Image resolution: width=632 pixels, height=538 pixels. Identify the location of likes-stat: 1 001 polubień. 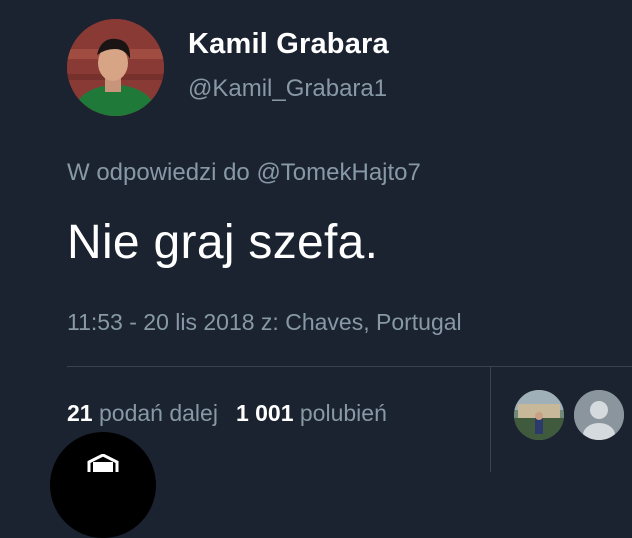
(311, 413).